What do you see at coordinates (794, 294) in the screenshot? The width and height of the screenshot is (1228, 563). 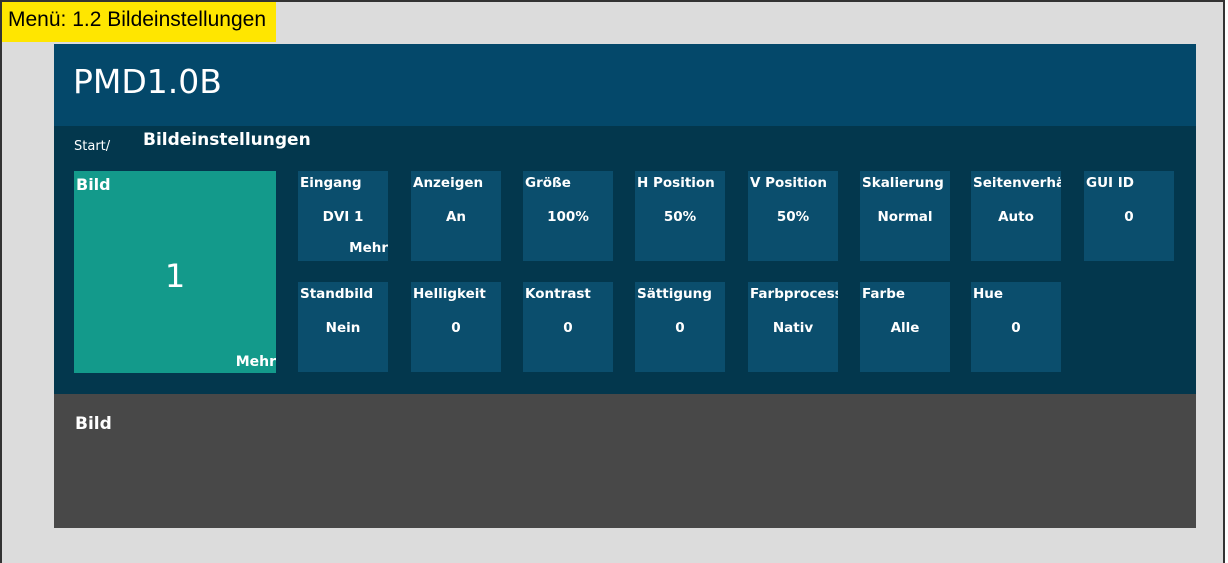 I see `tile-label: Farbprocess` at bounding box center [794, 294].